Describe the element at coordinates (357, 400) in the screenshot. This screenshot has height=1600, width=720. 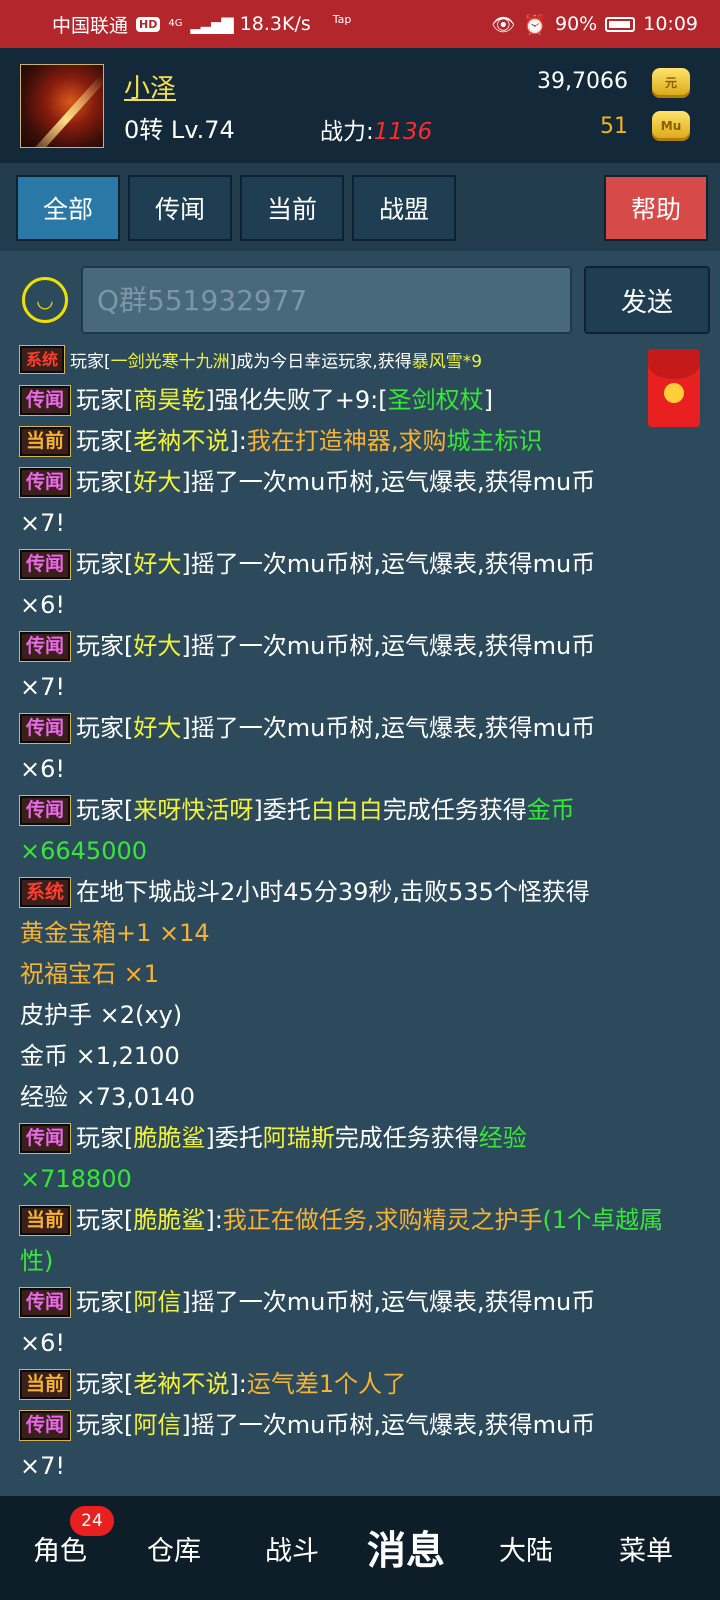
I see `list-item: 传闻 玩家[商昊乾]强化失败了+9:[圣剑权杖]` at that location.